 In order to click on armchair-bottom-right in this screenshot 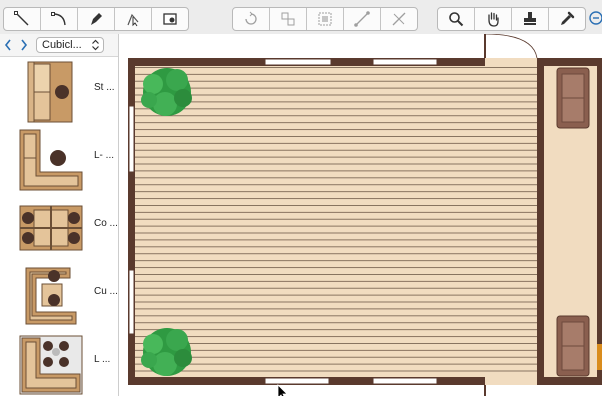, I will do `click(573, 346)`.